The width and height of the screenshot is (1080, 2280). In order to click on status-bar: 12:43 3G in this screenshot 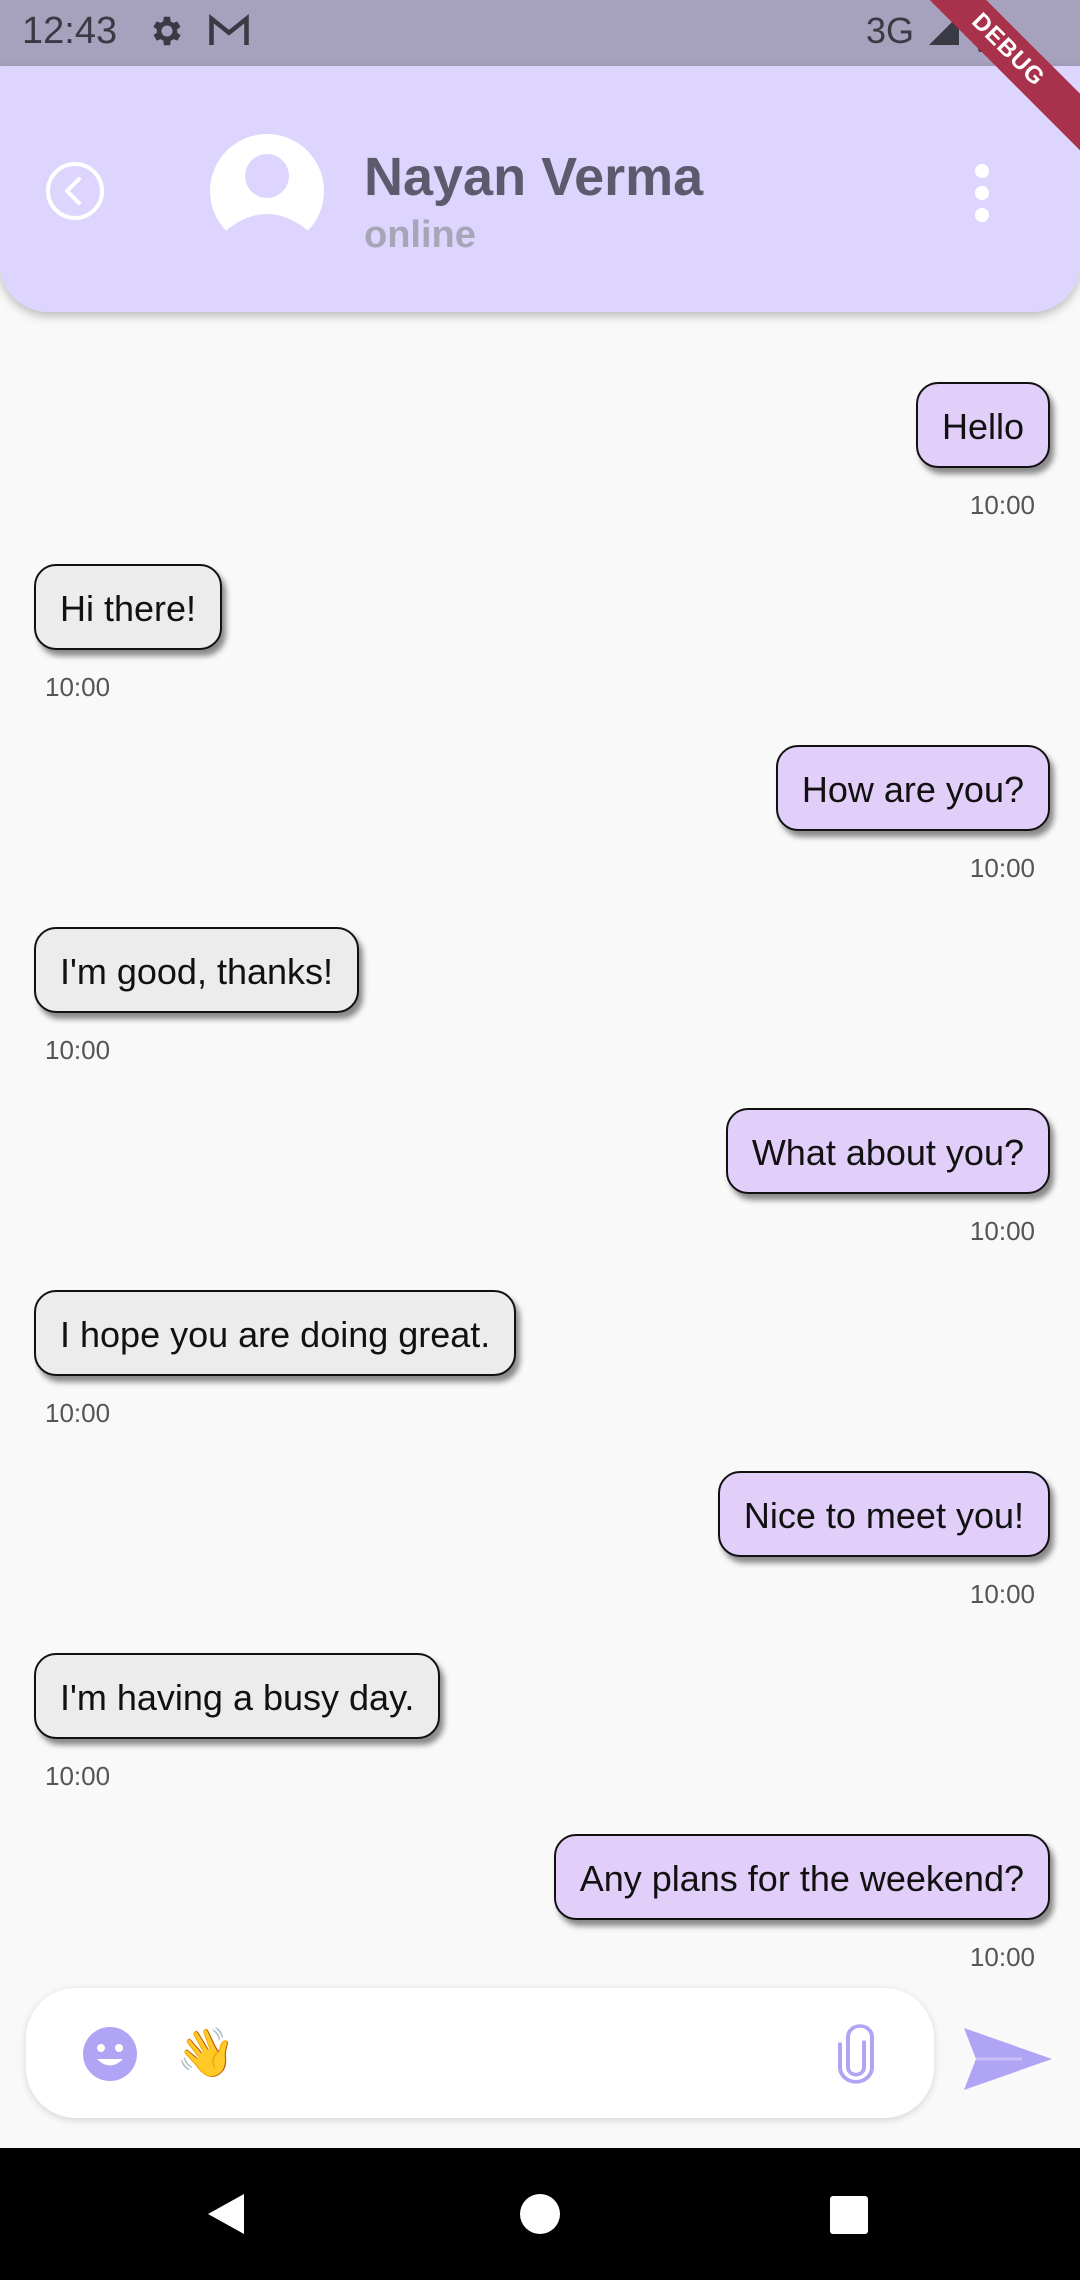, I will do `click(540, 33)`.